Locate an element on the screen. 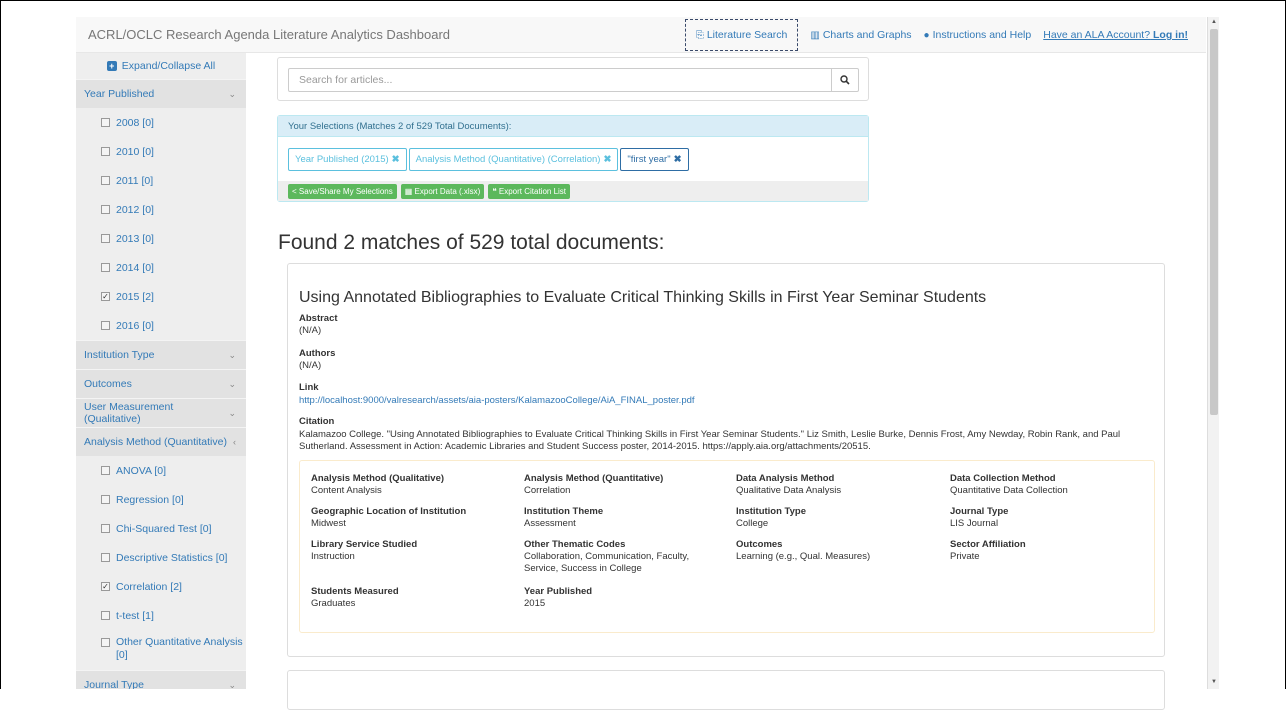 This screenshot has width=1286, height=710. meta-key: Institution Type is located at coordinates (771, 511).